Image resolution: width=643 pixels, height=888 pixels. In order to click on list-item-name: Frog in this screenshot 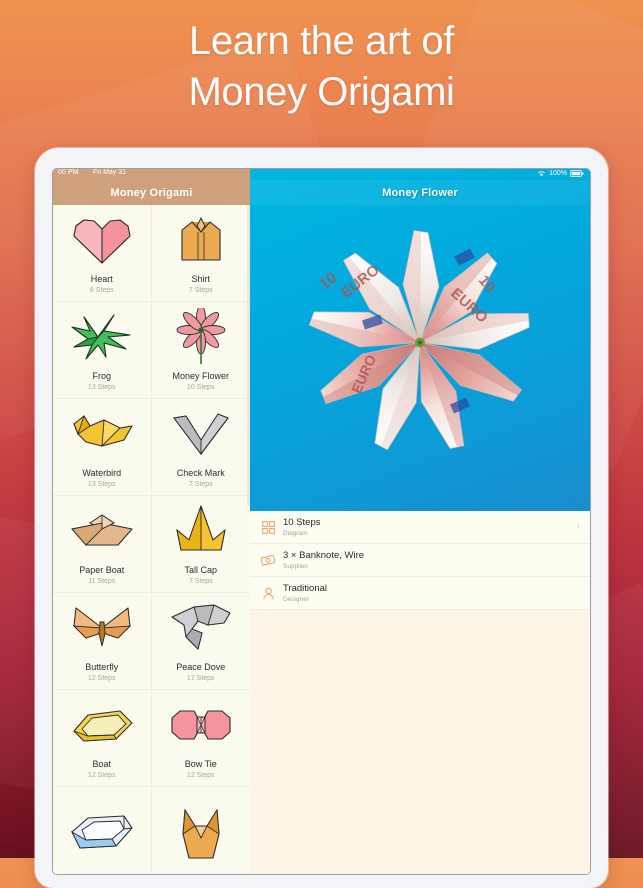, I will do `click(101, 376)`.